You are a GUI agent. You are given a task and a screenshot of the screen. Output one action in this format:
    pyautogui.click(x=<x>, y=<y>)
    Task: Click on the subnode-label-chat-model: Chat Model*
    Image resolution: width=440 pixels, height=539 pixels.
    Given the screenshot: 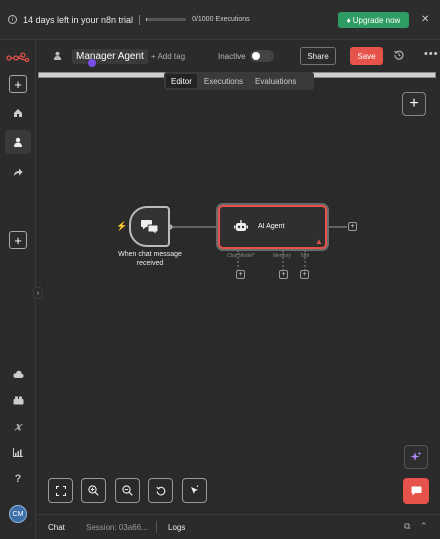 What is the action you would take?
    pyautogui.click(x=241, y=256)
    